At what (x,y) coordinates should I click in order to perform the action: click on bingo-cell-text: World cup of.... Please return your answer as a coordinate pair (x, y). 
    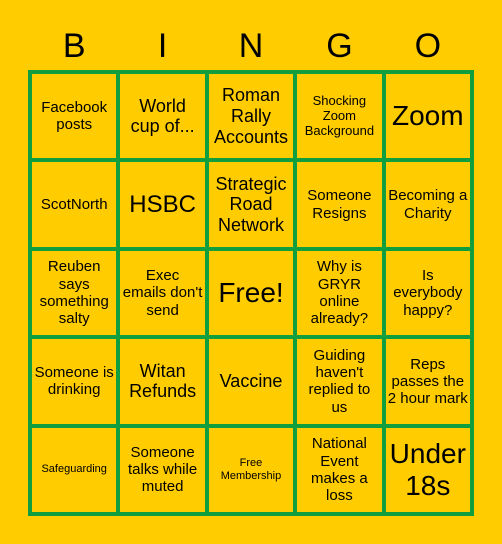
    Looking at the image, I should click on (162, 116).